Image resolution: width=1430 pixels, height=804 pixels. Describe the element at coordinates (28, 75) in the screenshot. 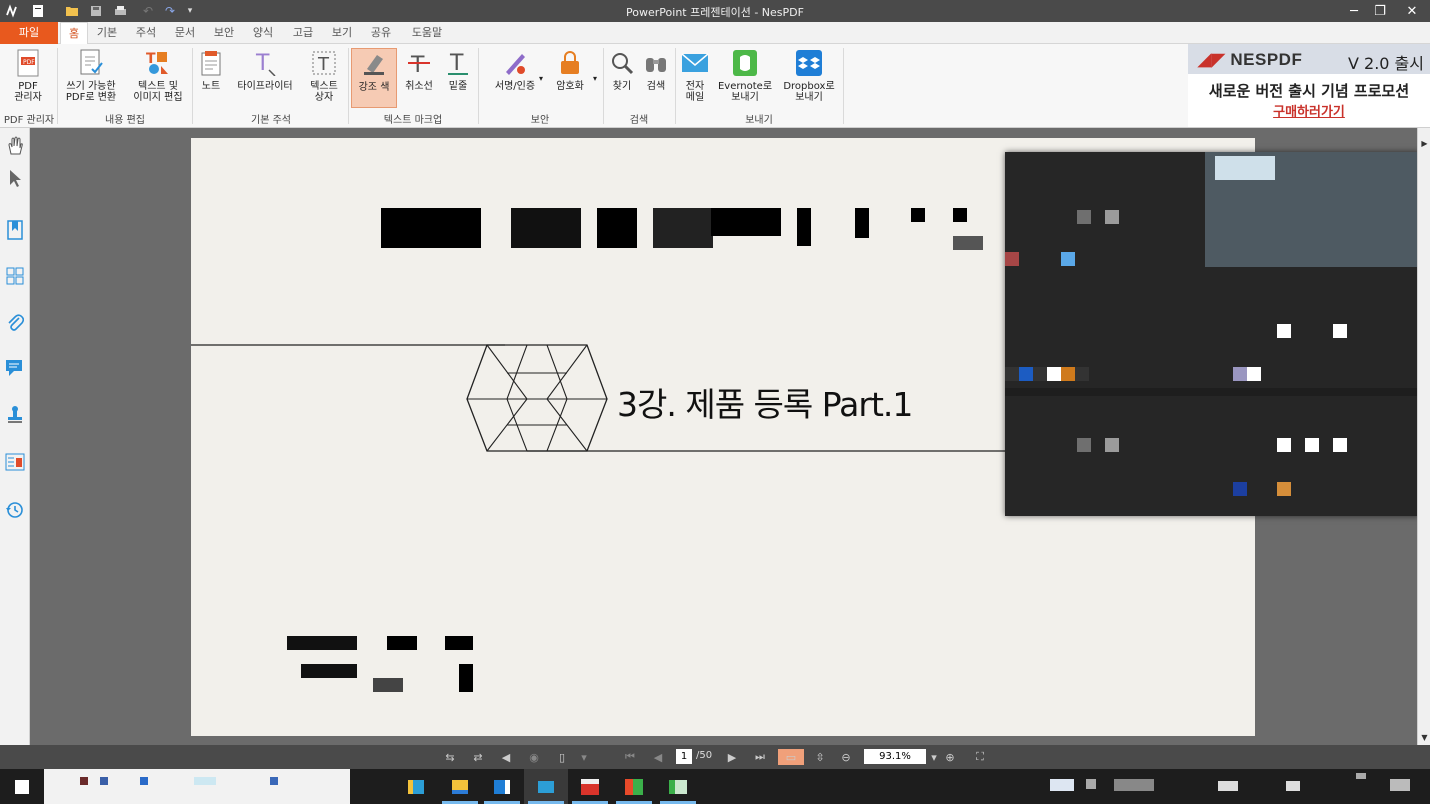

I see `pdf-manager-button: PDF PDF 관리자` at that location.